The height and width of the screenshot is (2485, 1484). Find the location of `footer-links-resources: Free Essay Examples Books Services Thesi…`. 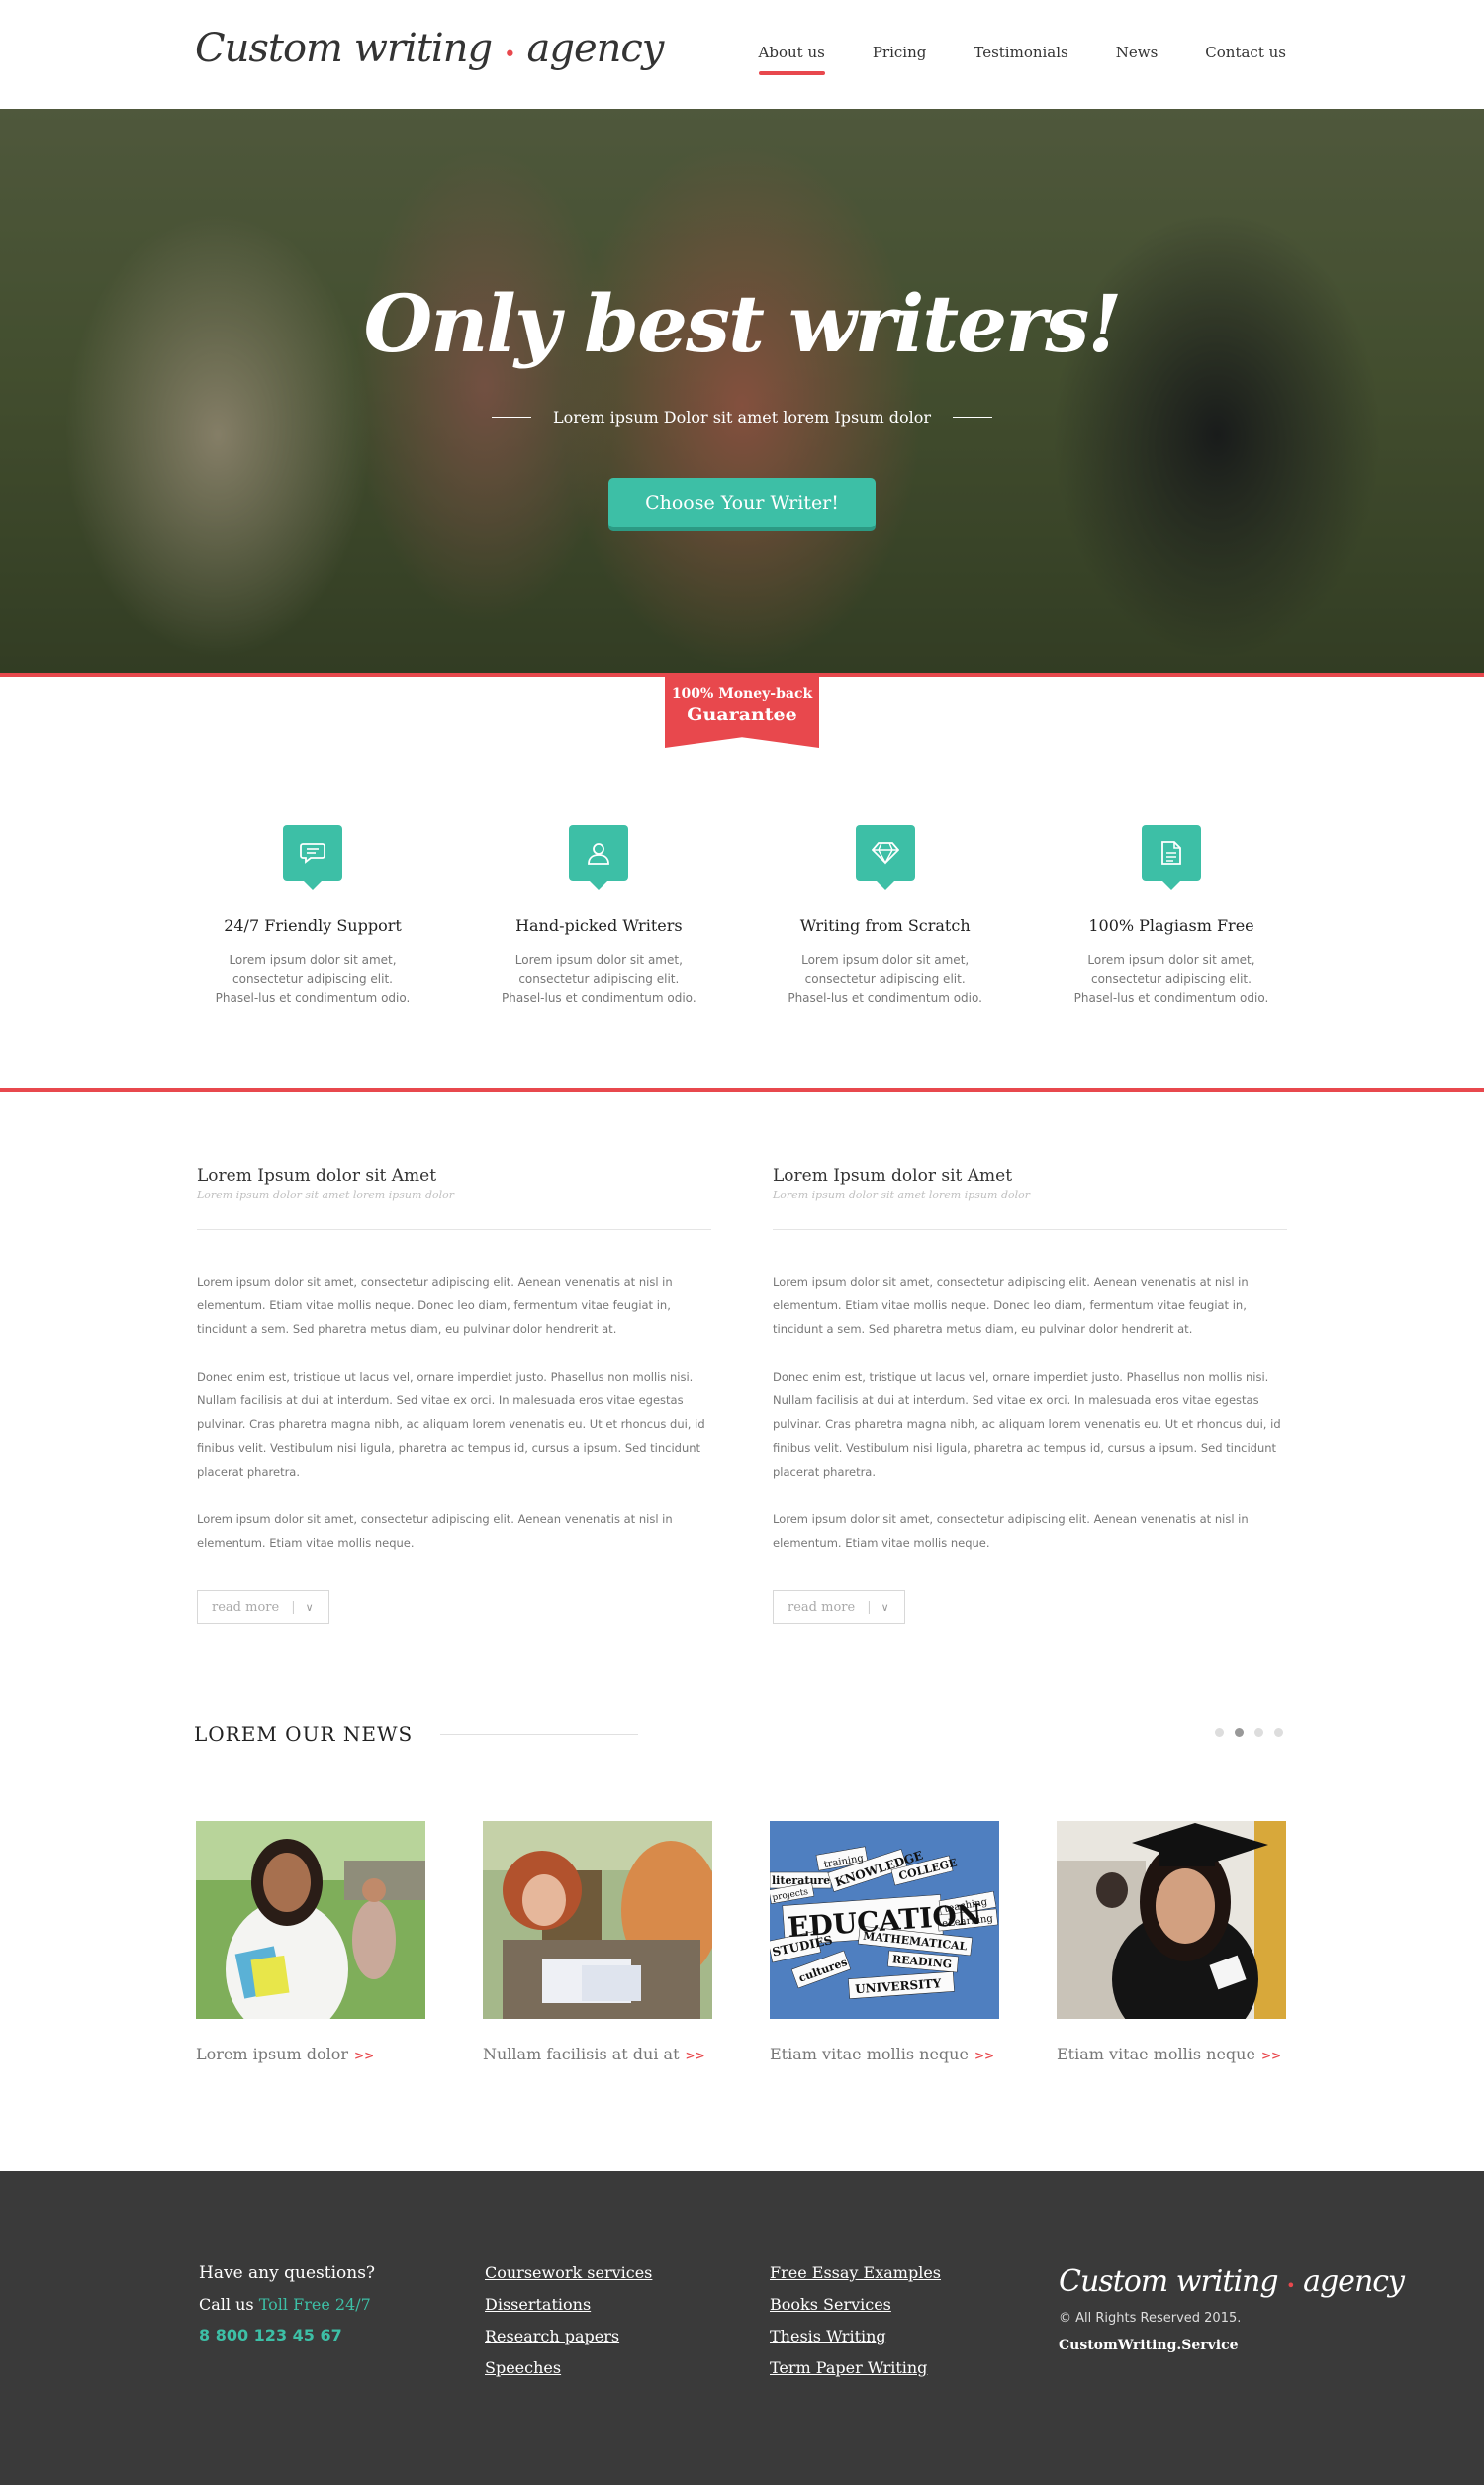

footer-links-resources: Free Essay Examples Books Services Thesi… is located at coordinates (855, 2326).